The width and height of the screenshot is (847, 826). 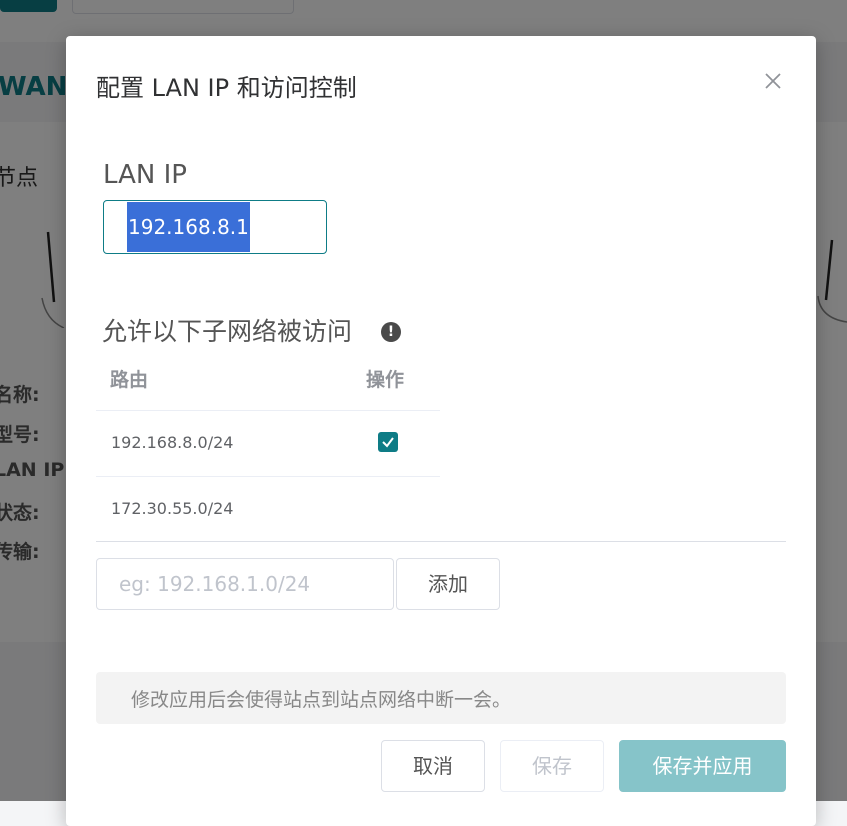 I want to click on check-icon, so click(x=388, y=442).